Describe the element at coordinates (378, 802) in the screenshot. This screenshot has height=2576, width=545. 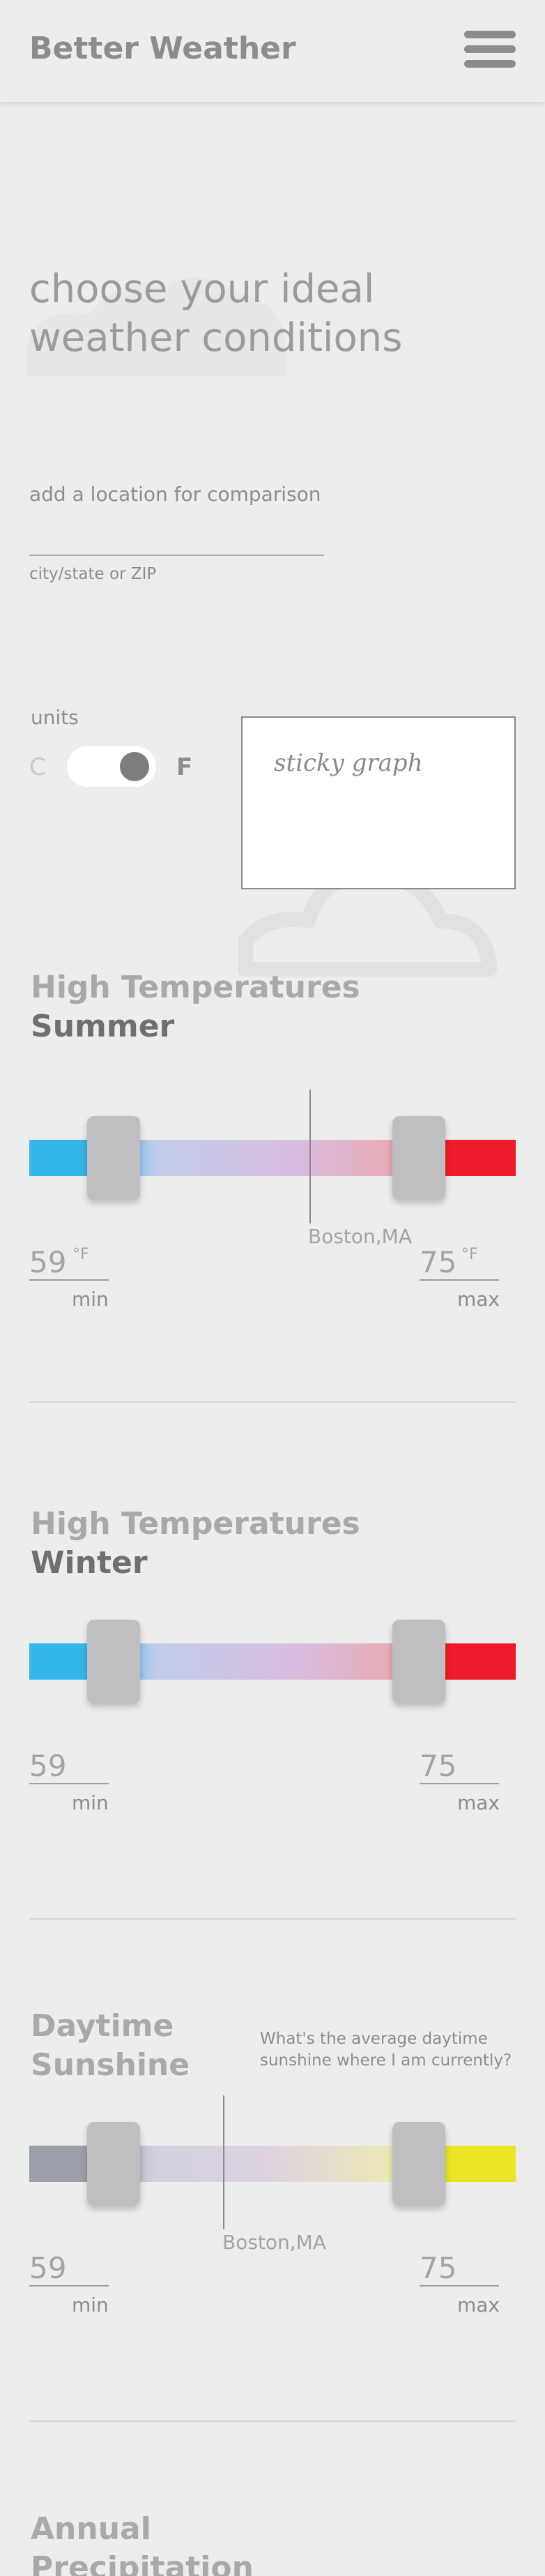
I see `sticky-graph-panel: sticky graph` at that location.